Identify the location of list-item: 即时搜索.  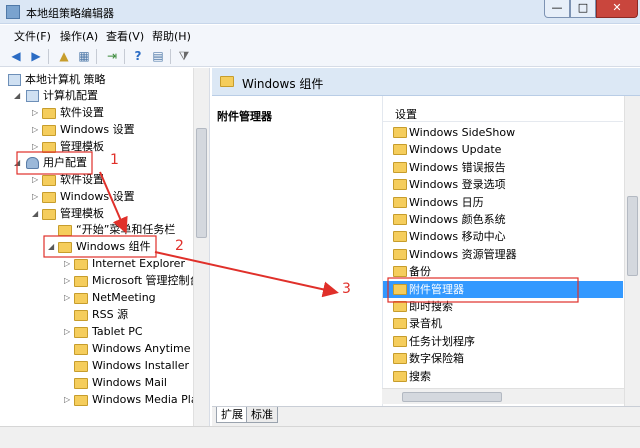
(503, 306).